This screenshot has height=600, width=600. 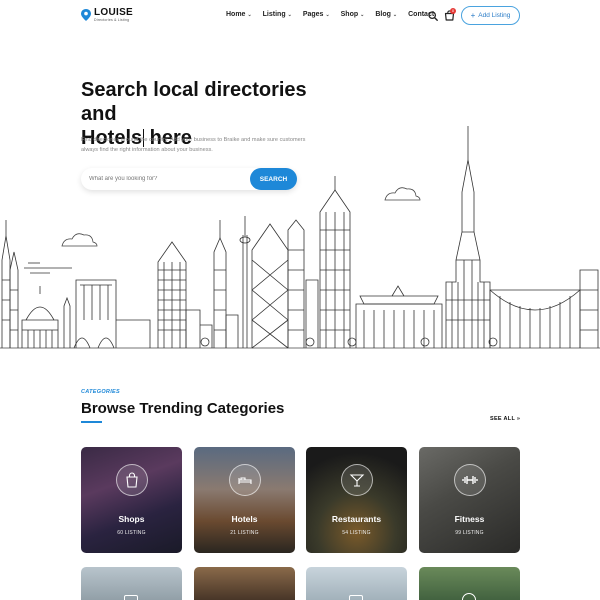 What do you see at coordinates (236, 14) in the screenshot?
I see `nav-label: Home` at bounding box center [236, 14].